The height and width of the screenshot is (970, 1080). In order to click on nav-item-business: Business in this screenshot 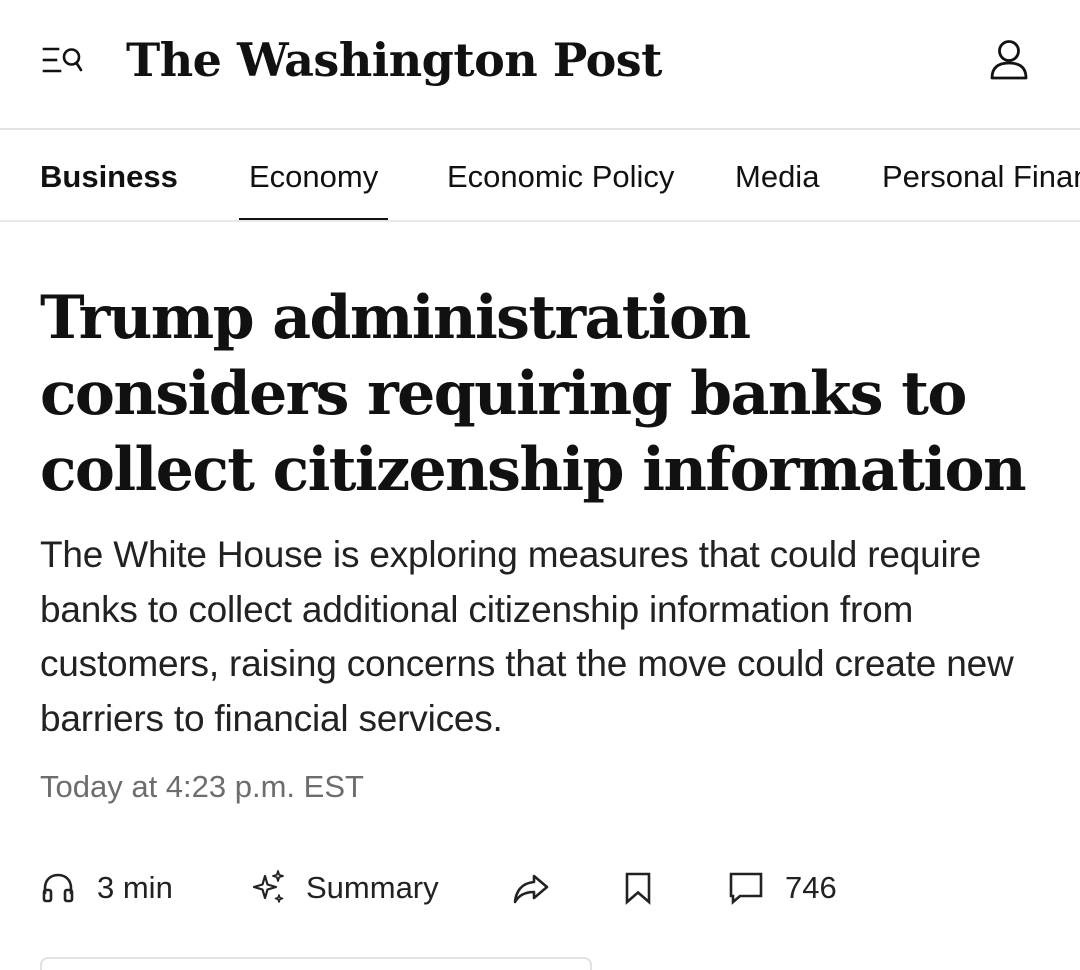, I will do `click(109, 175)`.